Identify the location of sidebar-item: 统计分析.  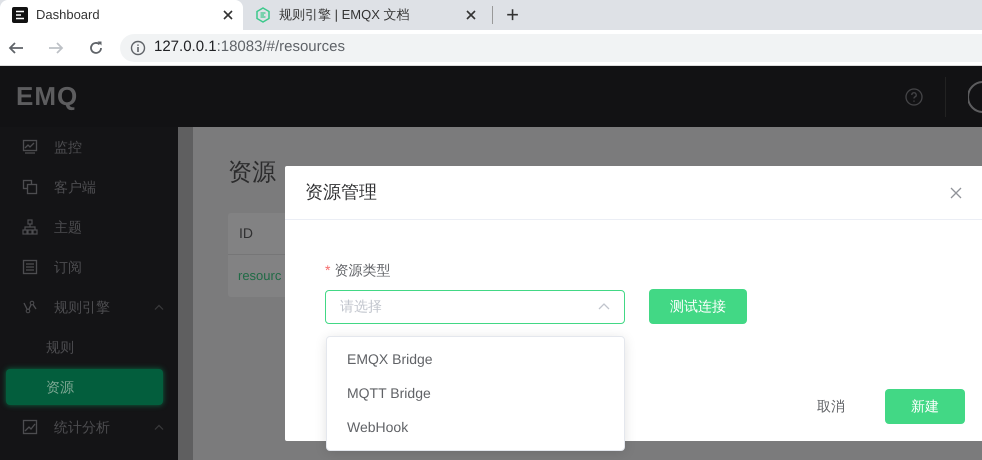
(89, 427).